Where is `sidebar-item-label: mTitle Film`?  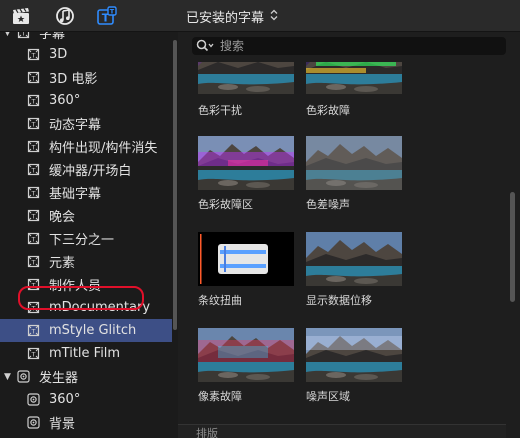
sidebar-item-label: mTitle Film is located at coordinates (85, 353).